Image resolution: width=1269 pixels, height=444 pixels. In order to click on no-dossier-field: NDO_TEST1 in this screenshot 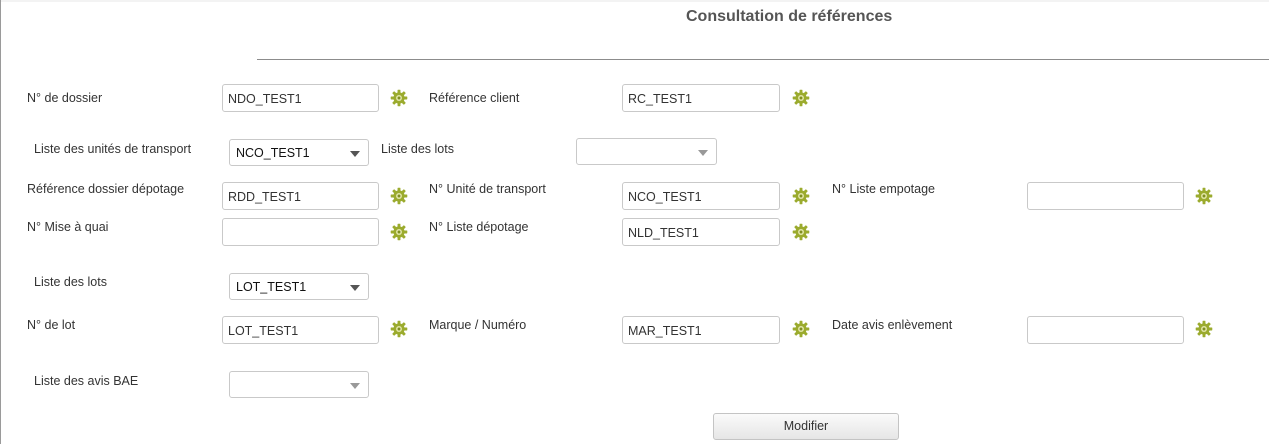, I will do `click(300, 98)`.